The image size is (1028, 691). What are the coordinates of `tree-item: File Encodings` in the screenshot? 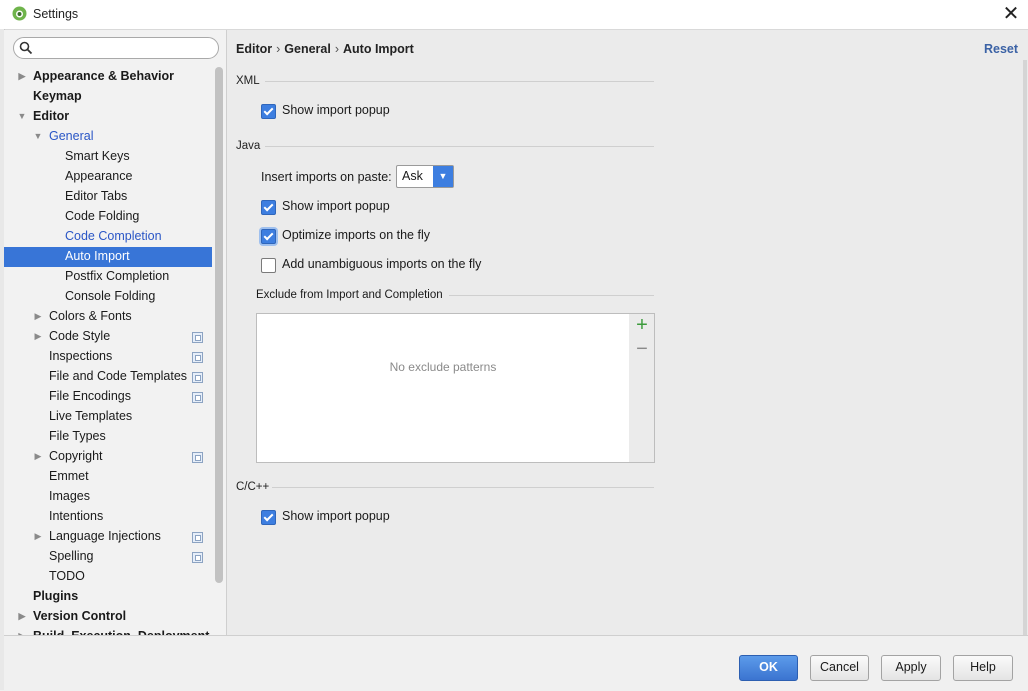 It's located at (108, 397).